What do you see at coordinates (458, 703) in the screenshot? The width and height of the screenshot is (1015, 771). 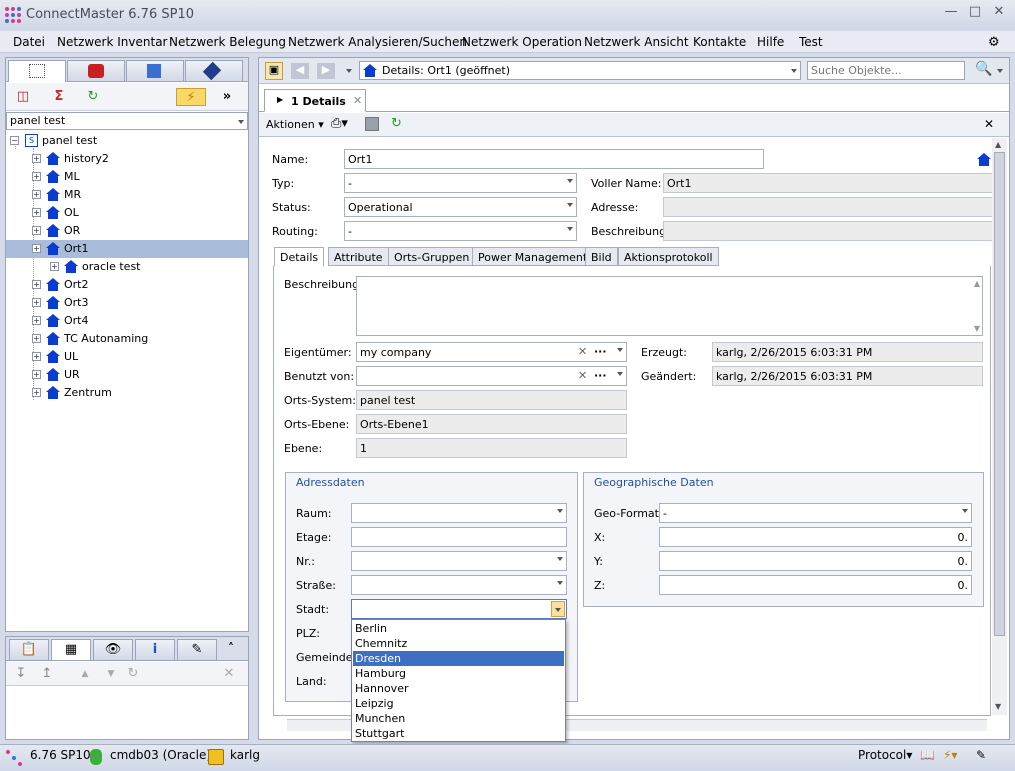 I see `stadt-option-leipzig: Leipzig` at bounding box center [458, 703].